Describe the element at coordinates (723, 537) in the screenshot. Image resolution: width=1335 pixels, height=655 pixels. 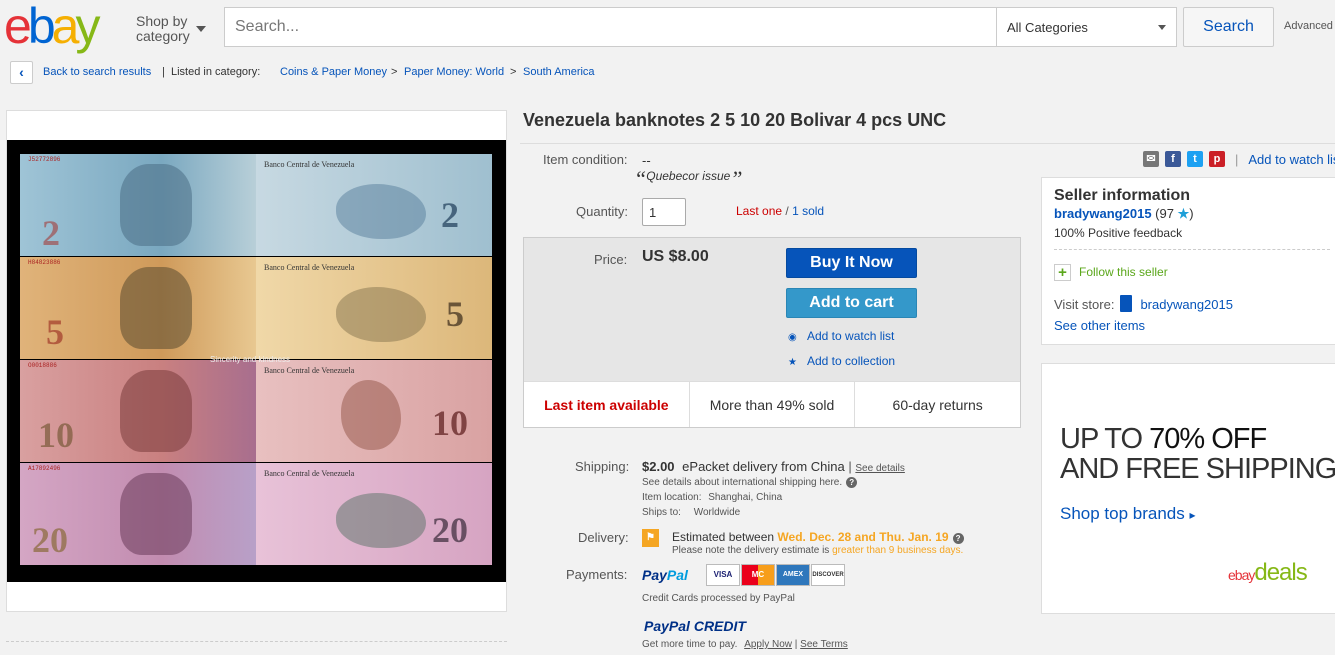
I see `estimated-text: Estimated between` at that location.